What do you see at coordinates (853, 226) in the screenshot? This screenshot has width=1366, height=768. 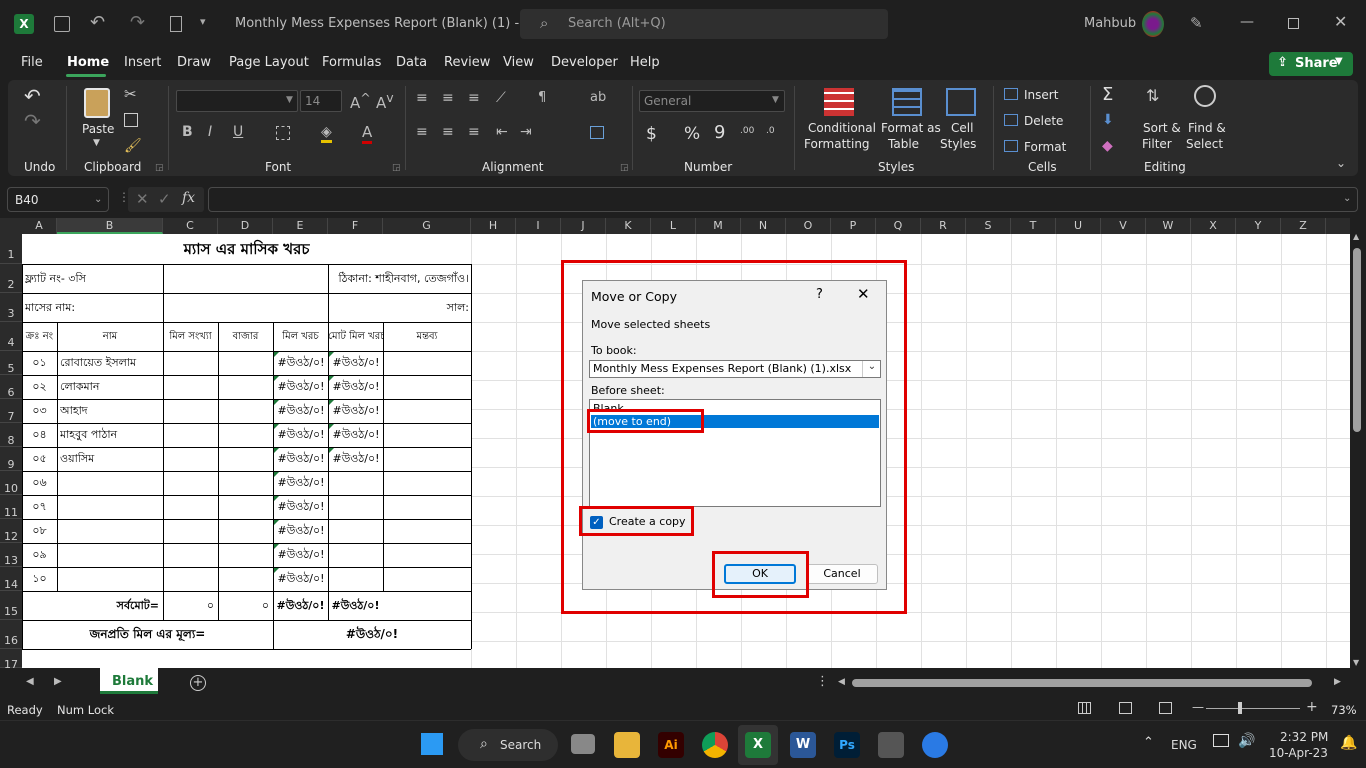 I see `column-header: P` at bounding box center [853, 226].